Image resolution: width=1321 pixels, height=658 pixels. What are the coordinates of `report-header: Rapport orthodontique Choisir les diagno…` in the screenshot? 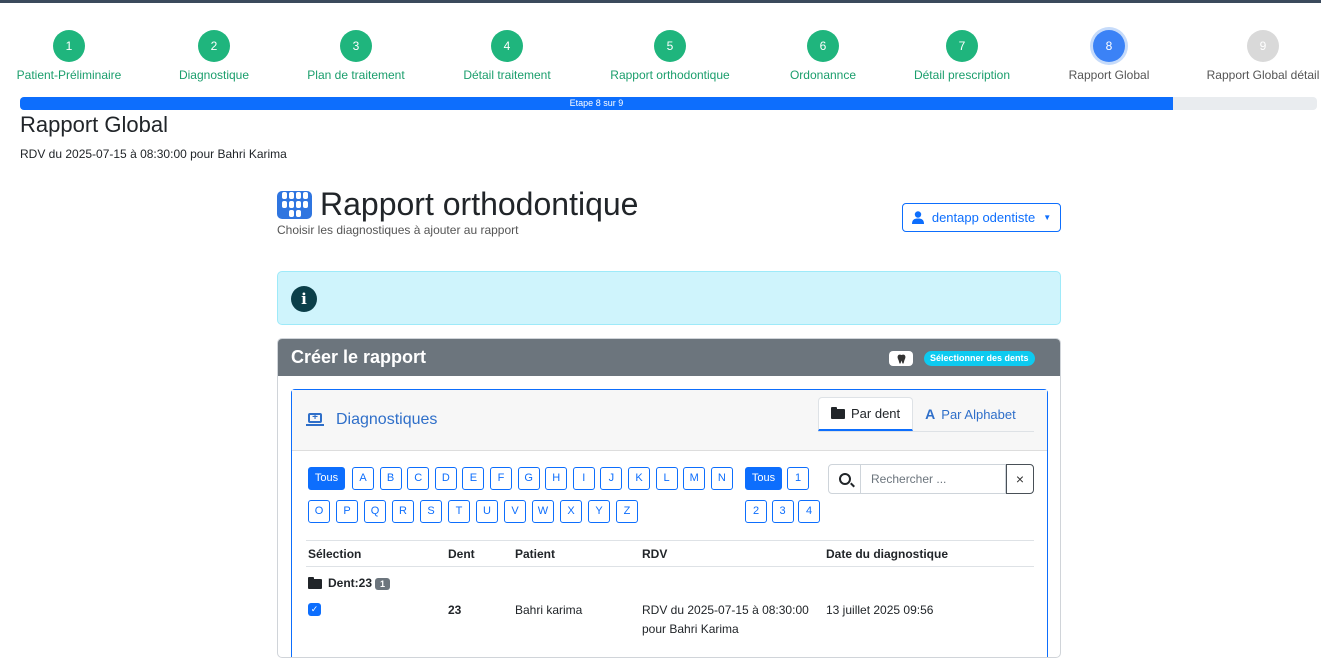 It's located at (457, 211).